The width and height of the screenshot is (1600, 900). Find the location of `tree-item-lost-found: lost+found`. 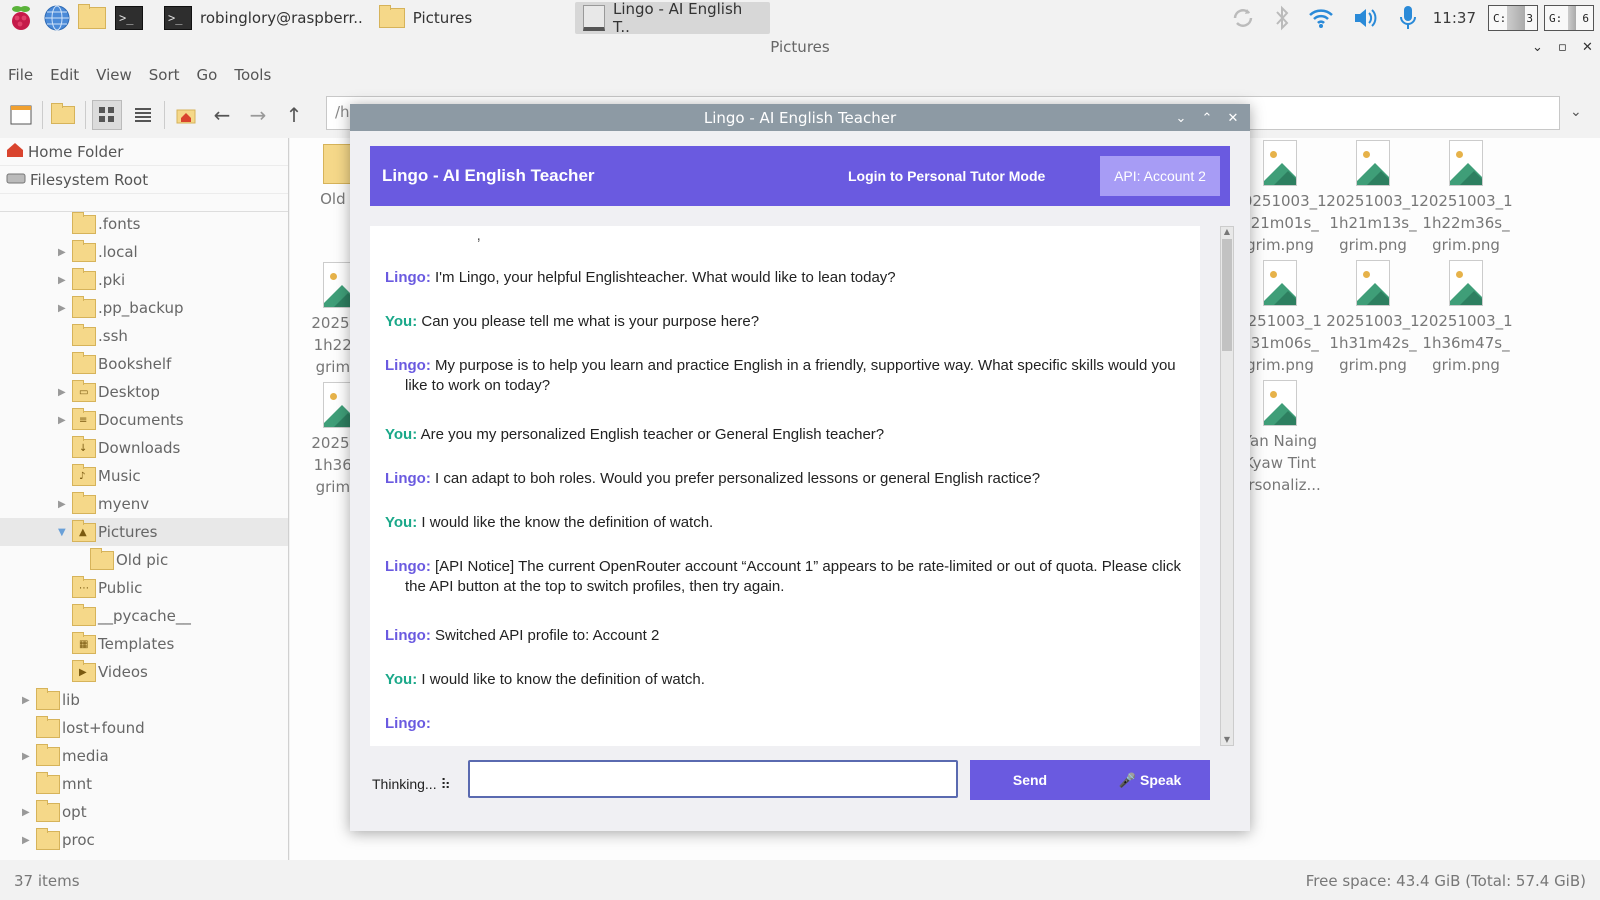

tree-item-lost-found: lost+found is located at coordinates (83, 728).